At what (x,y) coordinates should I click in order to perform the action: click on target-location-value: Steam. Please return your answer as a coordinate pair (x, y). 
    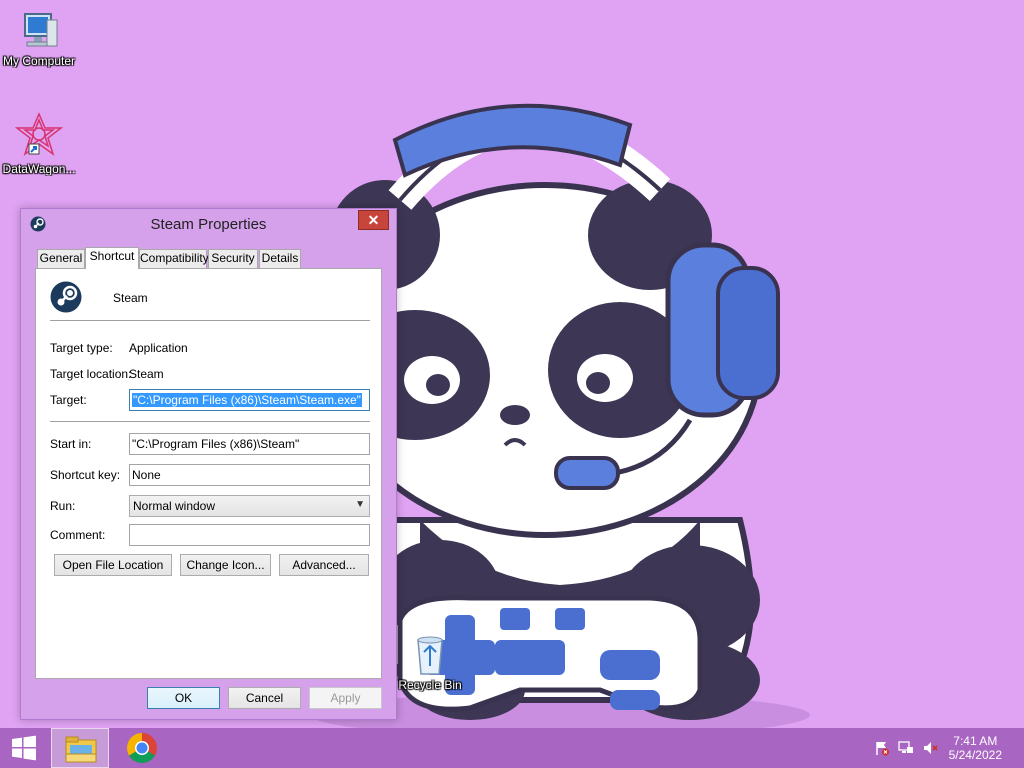
    Looking at the image, I should click on (146, 374).